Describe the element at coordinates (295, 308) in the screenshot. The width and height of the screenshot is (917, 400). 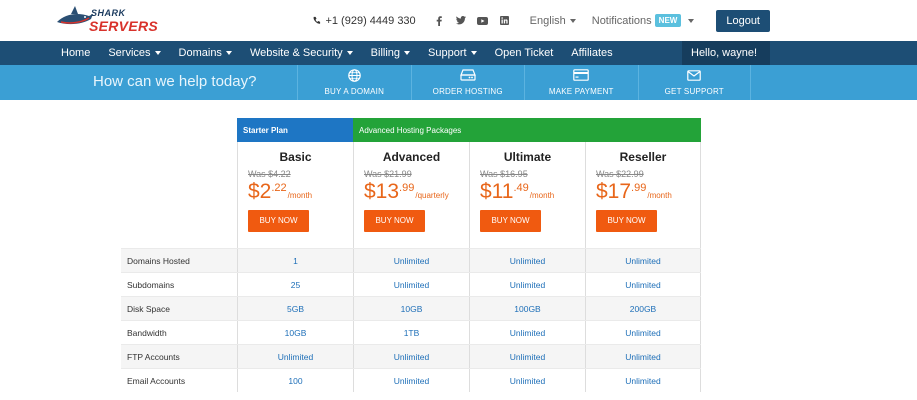
I see `feature-value: 5GB` at that location.